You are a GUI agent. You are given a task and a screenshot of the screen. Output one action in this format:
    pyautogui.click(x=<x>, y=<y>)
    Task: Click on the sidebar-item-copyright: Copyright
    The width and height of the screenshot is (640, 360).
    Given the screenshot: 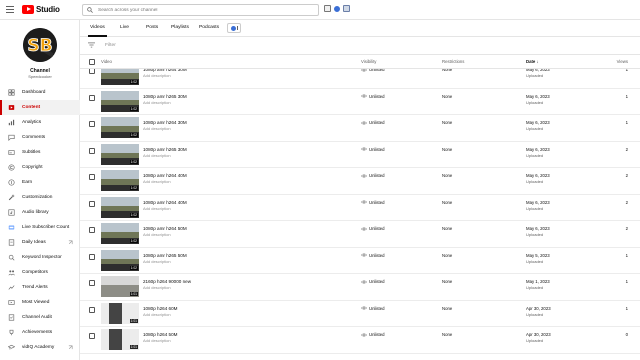 What is the action you would take?
    pyautogui.click(x=40, y=167)
    